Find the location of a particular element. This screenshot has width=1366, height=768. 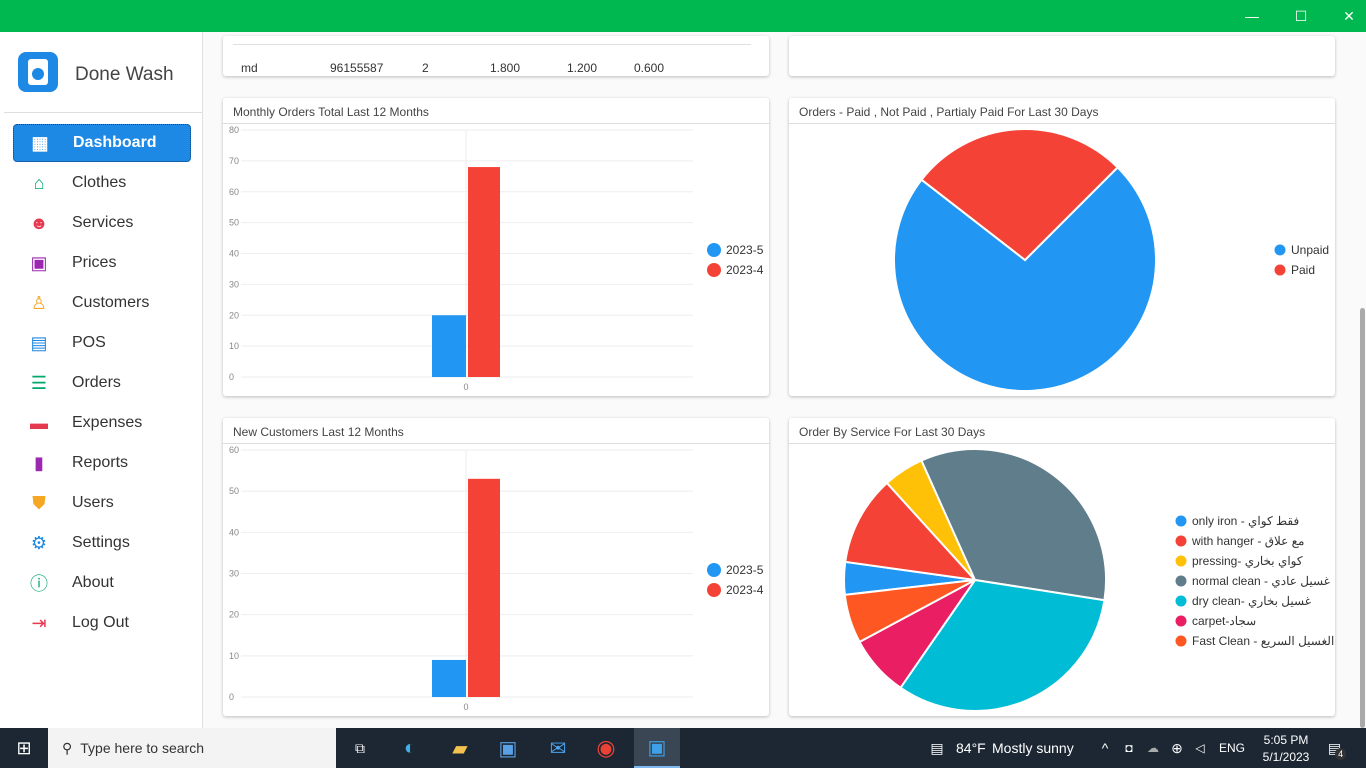

app-logo-icon is located at coordinates (38, 72).